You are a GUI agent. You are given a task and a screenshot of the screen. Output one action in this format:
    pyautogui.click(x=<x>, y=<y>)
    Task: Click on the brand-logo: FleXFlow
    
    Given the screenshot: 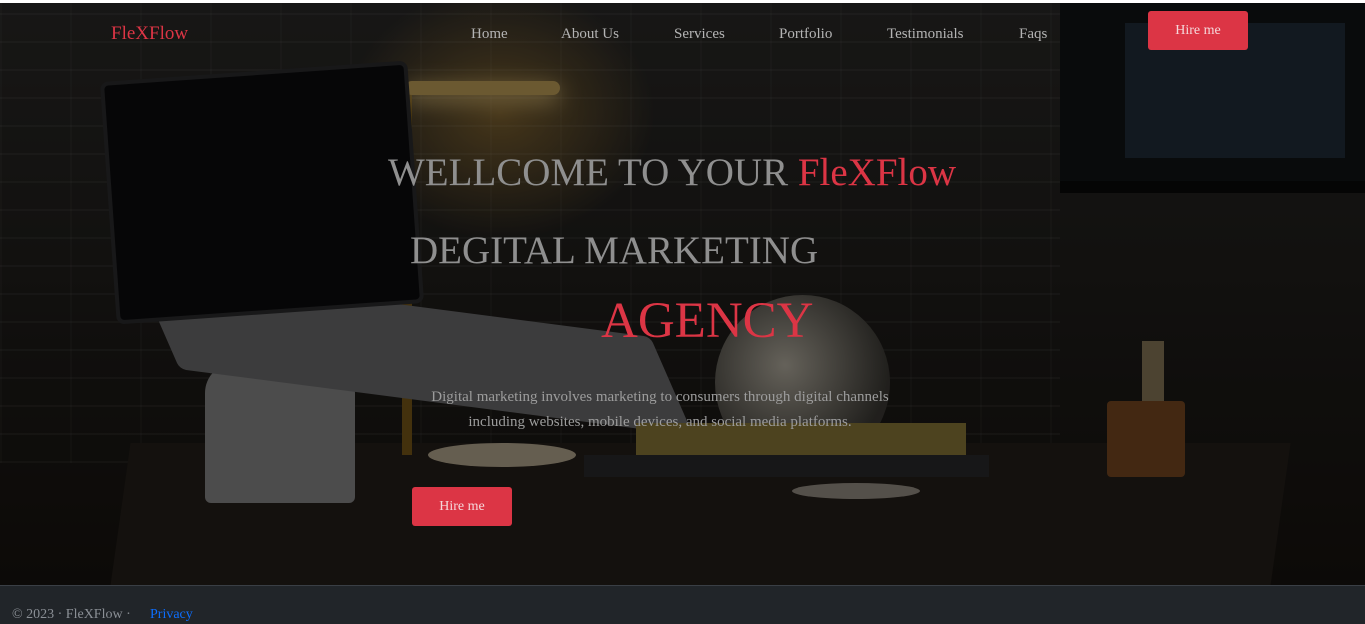 What is the action you would take?
    pyautogui.click(x=149, y=34)
    